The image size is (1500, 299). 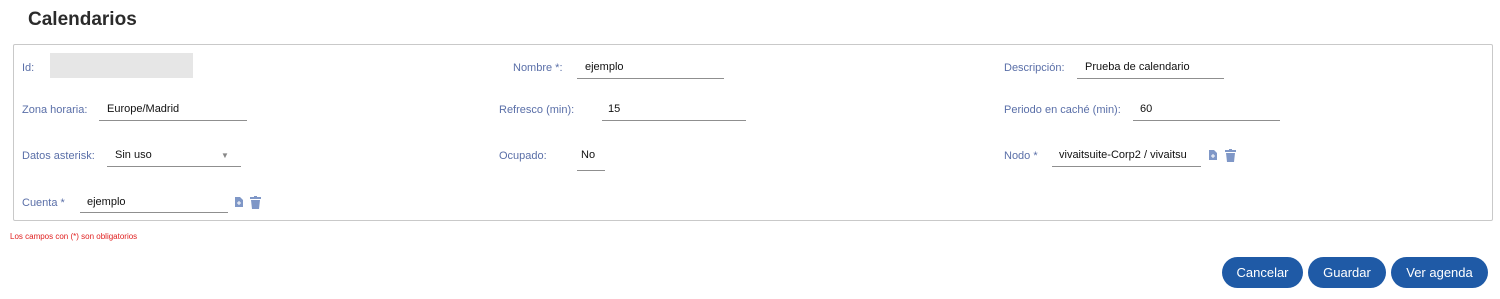 What do you see at coordinates (106, 202) in the screenshot?
I see `cuenta-value: ejemplo` at bounding box center [106, 202].